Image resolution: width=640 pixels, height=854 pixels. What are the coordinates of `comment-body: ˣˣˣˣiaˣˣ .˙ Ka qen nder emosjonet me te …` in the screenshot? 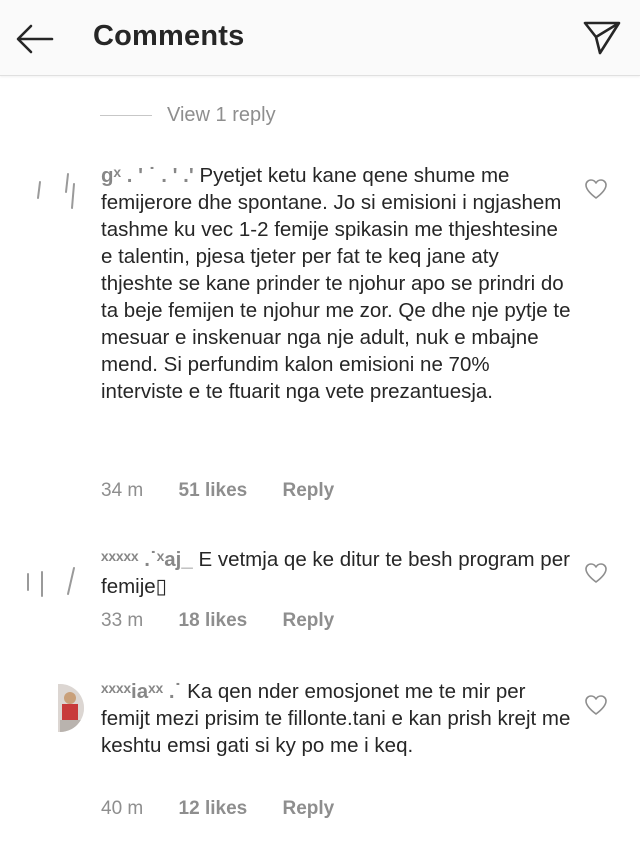 It's located at (336, 718).